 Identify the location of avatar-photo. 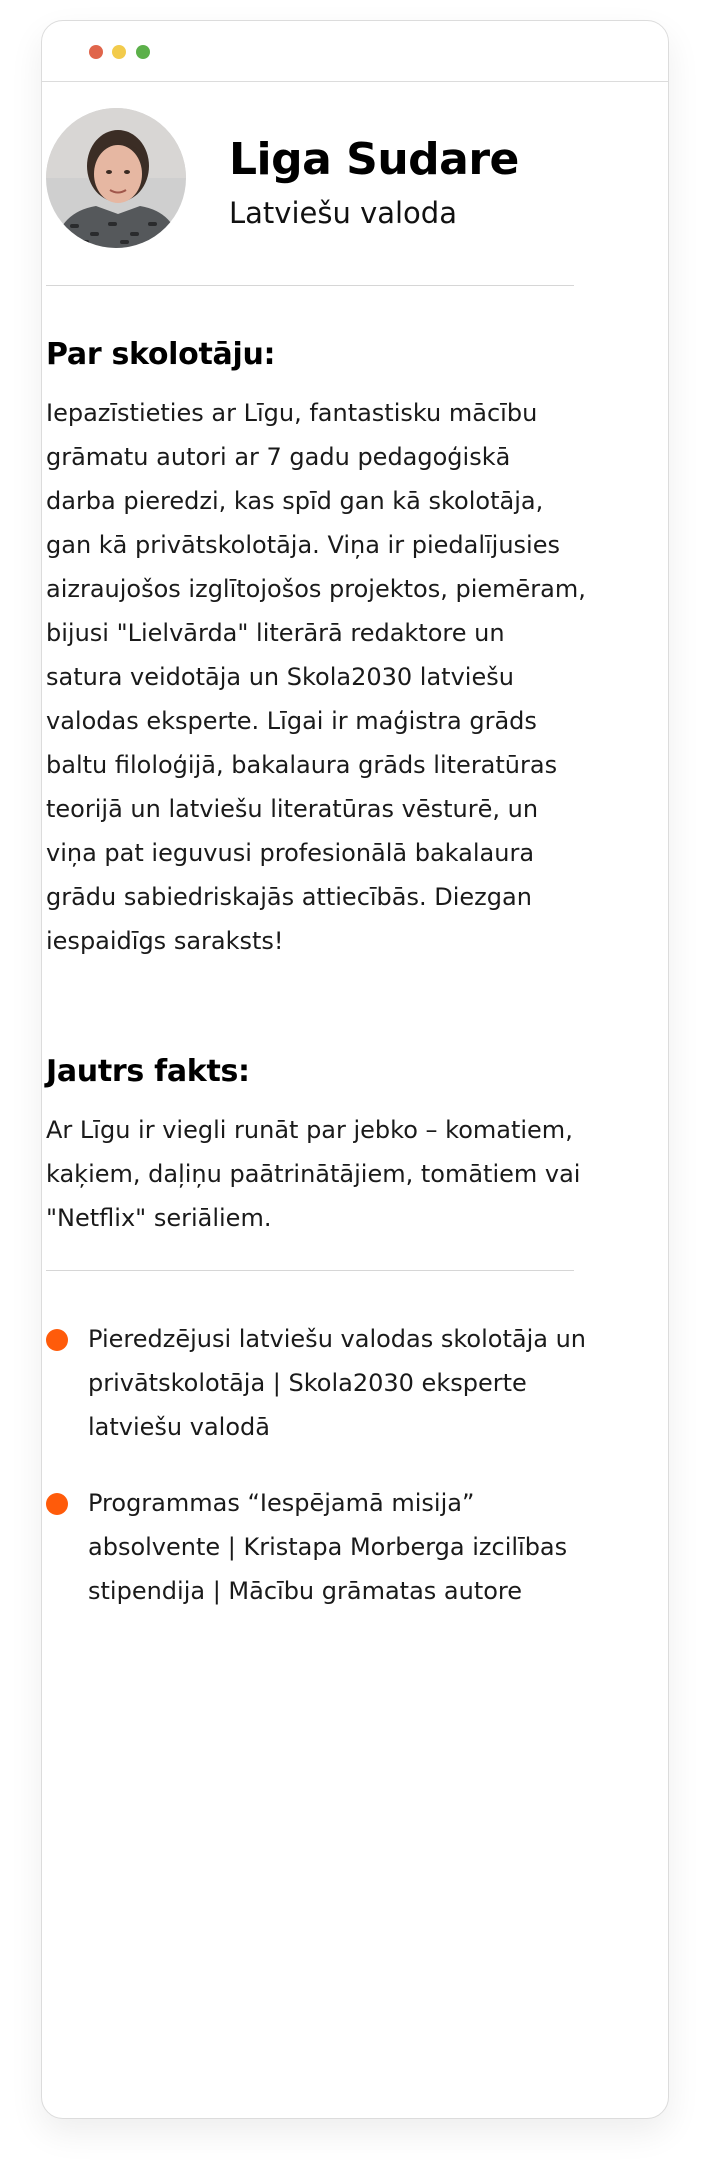
(116, 178).